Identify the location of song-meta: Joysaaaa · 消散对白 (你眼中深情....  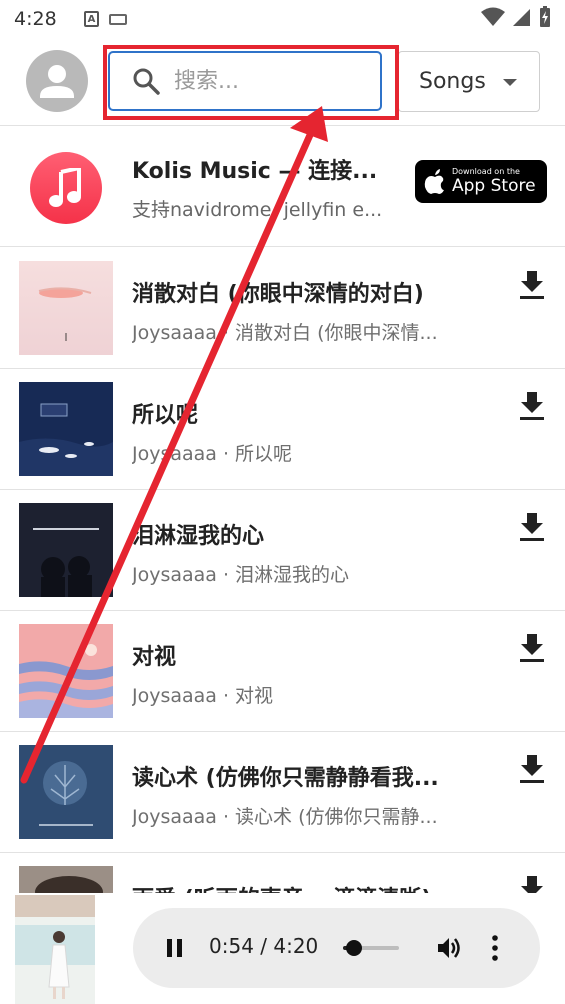
(285, 333).